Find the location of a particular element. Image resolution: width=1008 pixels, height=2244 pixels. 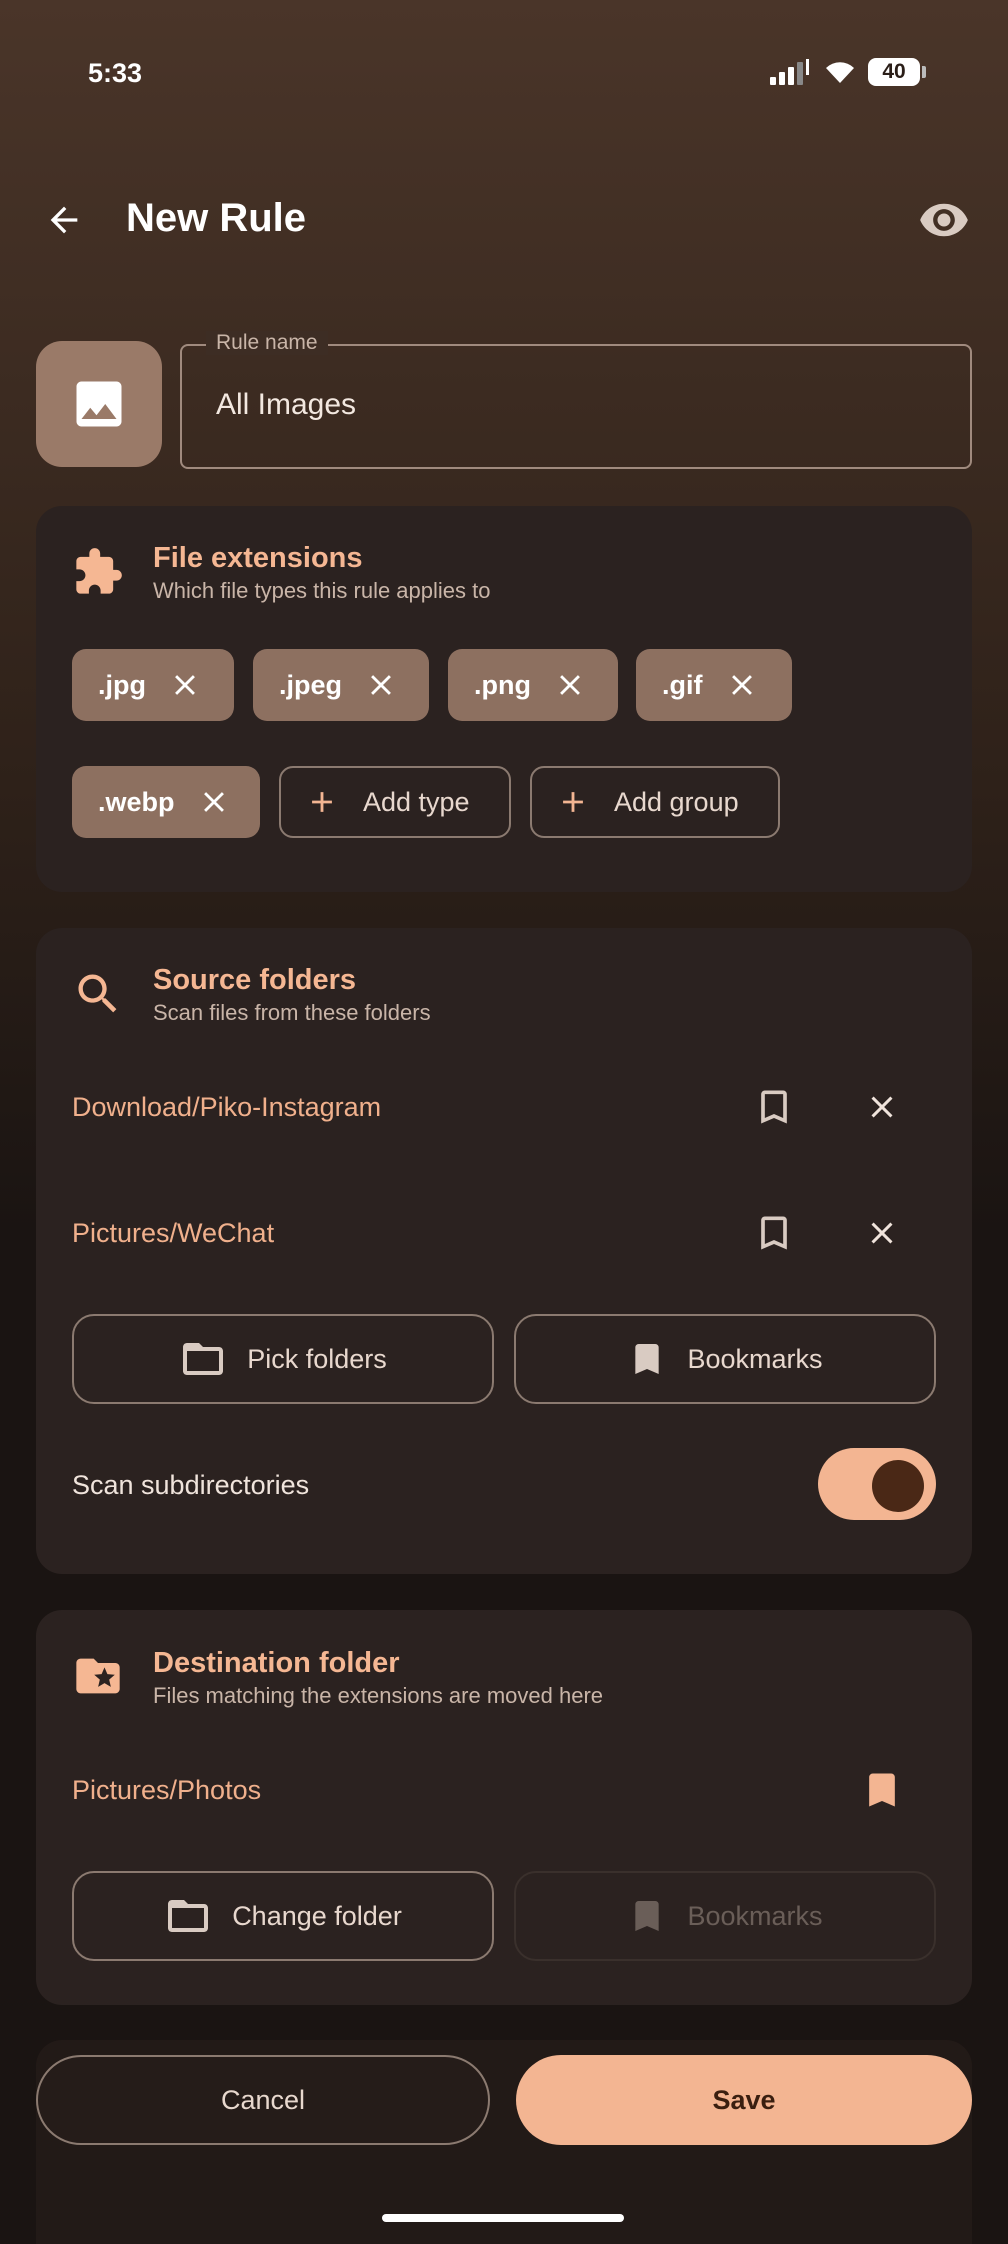

arrow-back-icon is located at coordinates (64, 220).